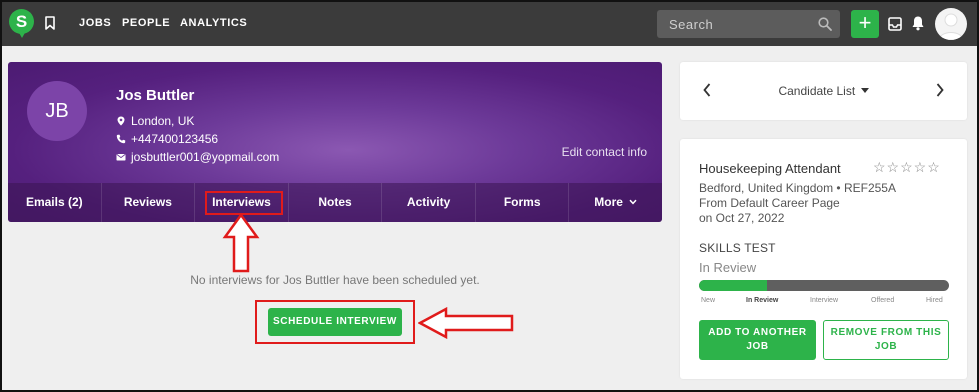 The width and height of the screenshot is (979, 392). I want to click on stage-new: New, so click(708, 300).